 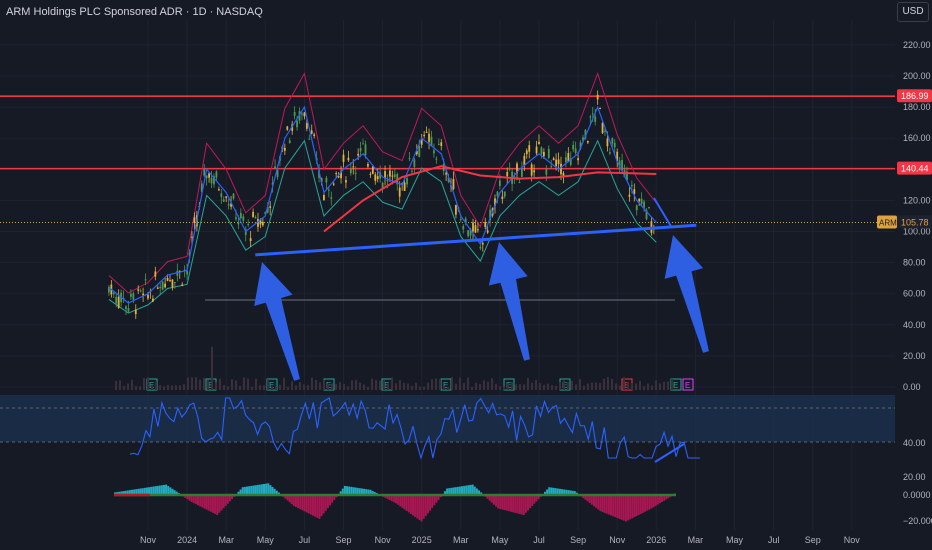 I want to click on price-badge-label: 140.44, so click(x=915, y=169).